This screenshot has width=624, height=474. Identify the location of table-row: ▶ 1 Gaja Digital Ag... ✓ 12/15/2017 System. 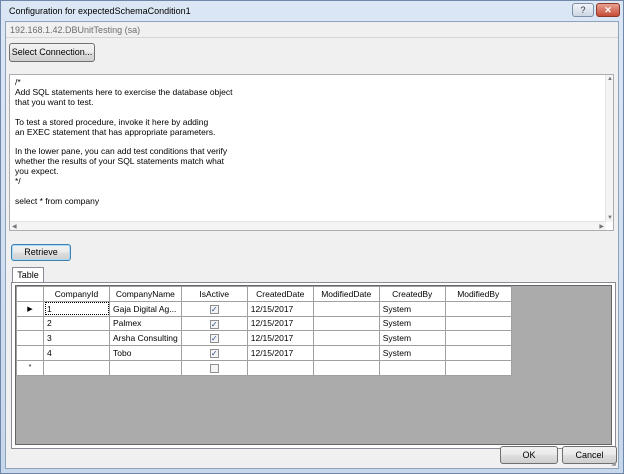
(264, 308).